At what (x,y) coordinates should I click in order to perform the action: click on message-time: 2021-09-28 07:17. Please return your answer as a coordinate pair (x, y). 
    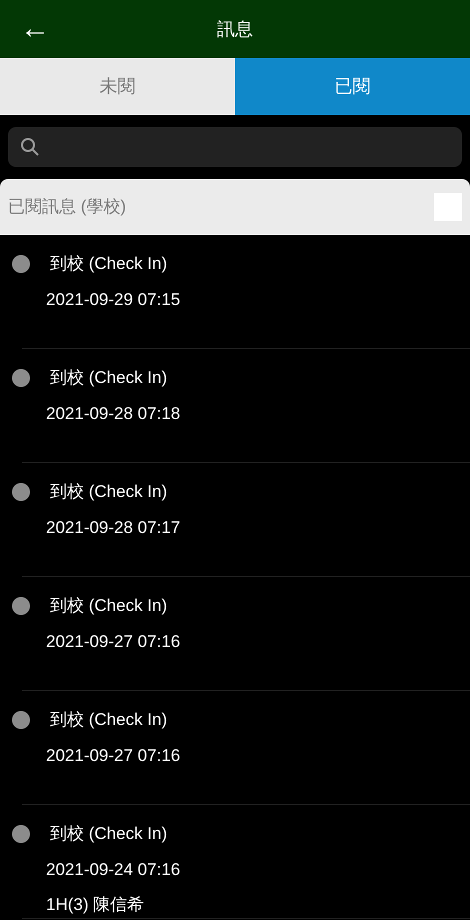
    Looking at the image, I should click on (114, 527).